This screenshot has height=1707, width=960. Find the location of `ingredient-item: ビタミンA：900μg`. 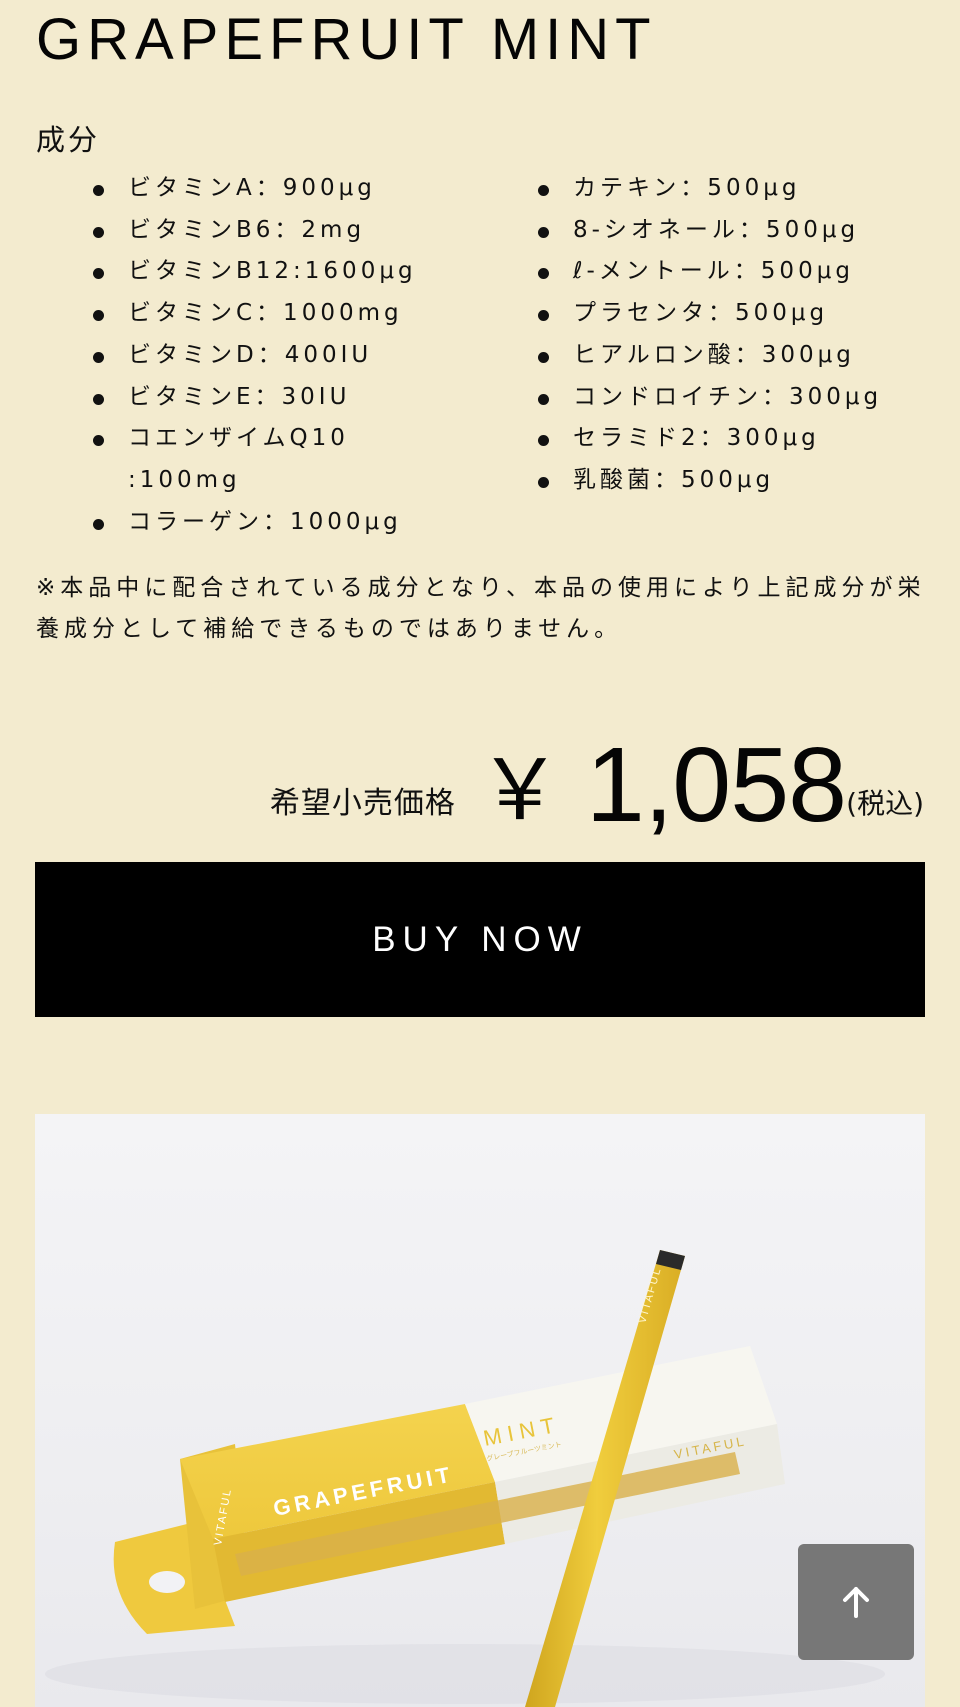

ingredient-item: ビタミンA：900μg is located at coordinates (280, 189).